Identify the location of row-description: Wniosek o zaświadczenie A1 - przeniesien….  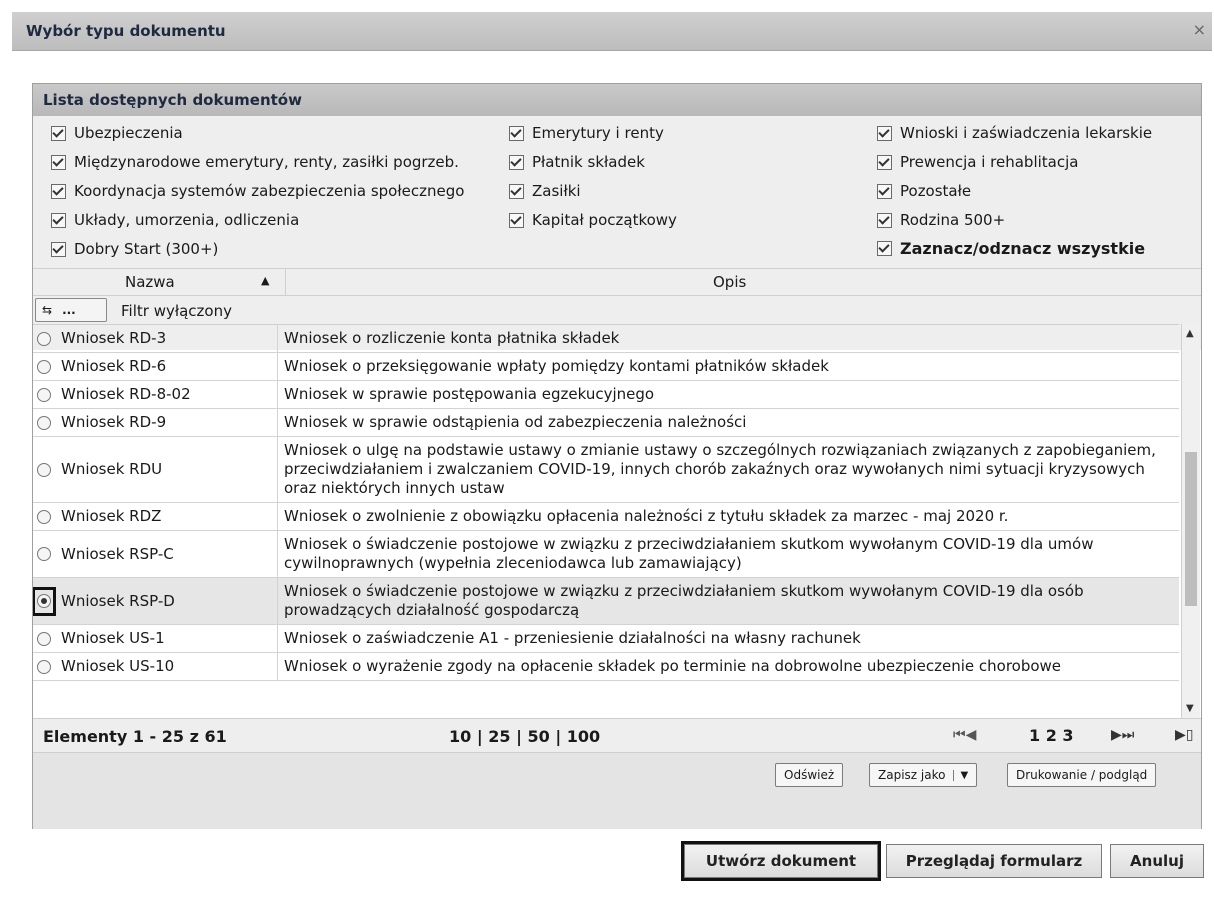
(728, 638).